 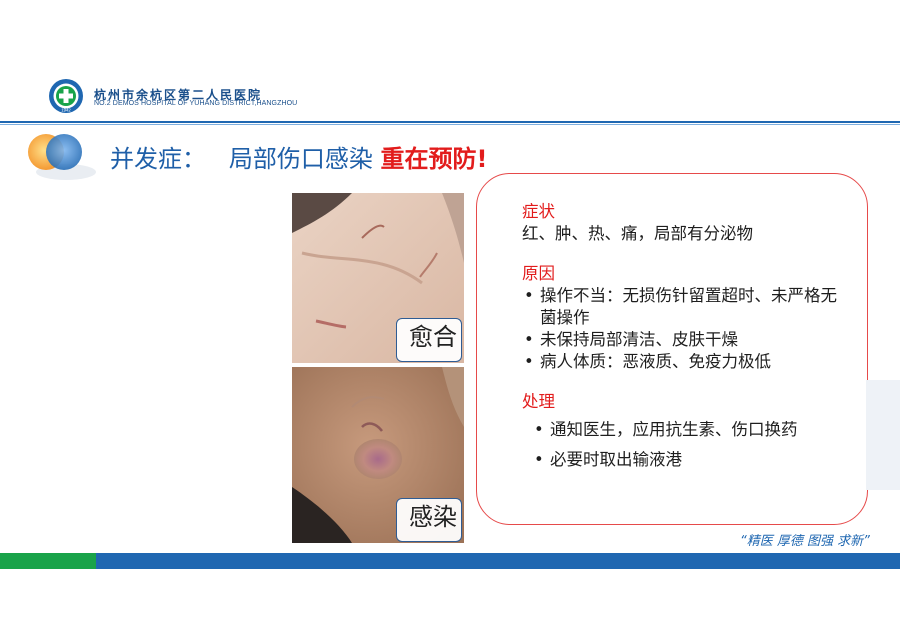 I want to click on footer-bar-green, so click(x=48, y=561).